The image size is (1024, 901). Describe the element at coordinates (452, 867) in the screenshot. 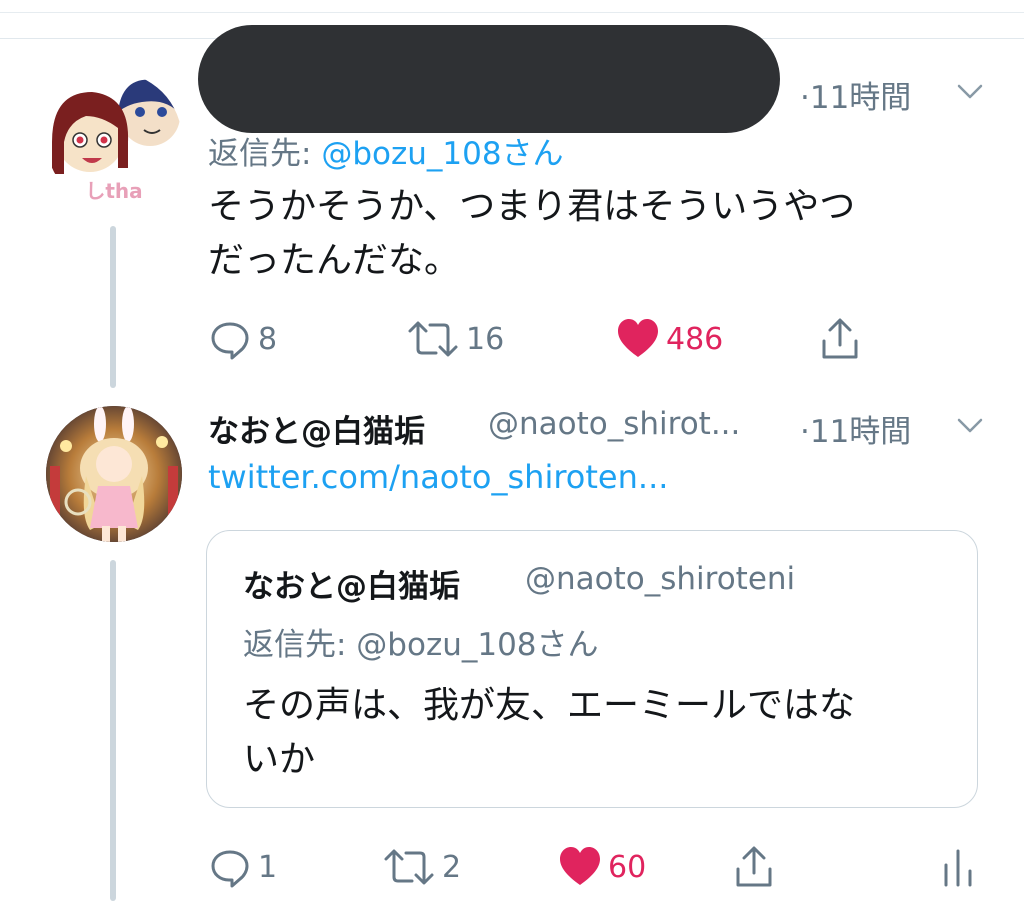

I see `retweet-count: 2` at that location.